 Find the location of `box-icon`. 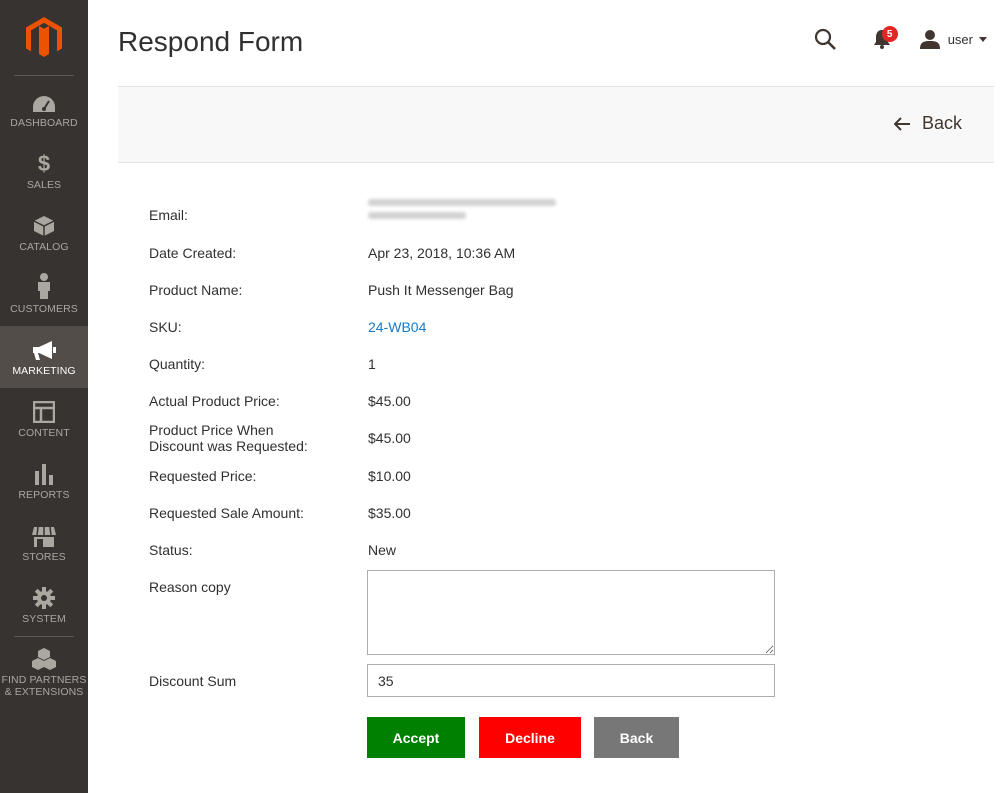

box-icon is located at coordinates (44, 225).